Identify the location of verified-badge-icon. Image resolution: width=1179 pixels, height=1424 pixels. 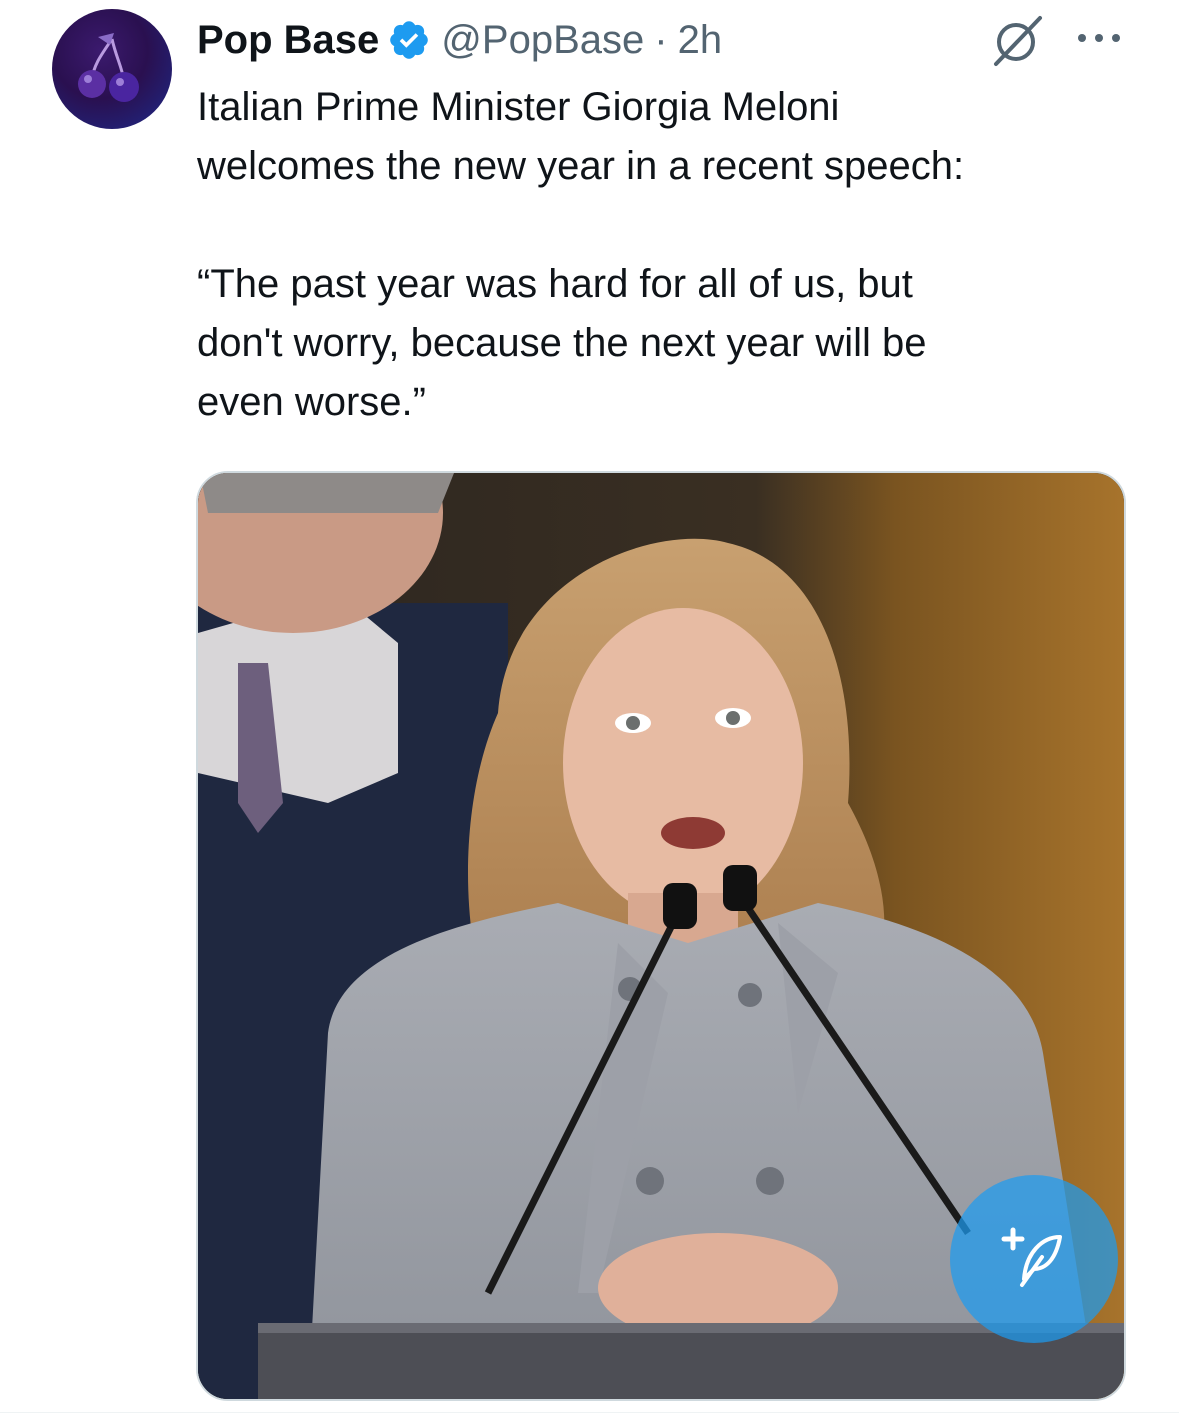
(409, 40).